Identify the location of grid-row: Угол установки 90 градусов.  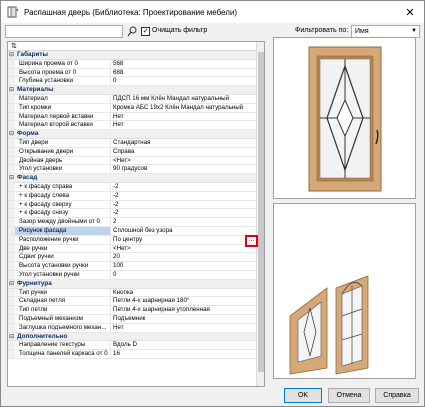
(136, 170).